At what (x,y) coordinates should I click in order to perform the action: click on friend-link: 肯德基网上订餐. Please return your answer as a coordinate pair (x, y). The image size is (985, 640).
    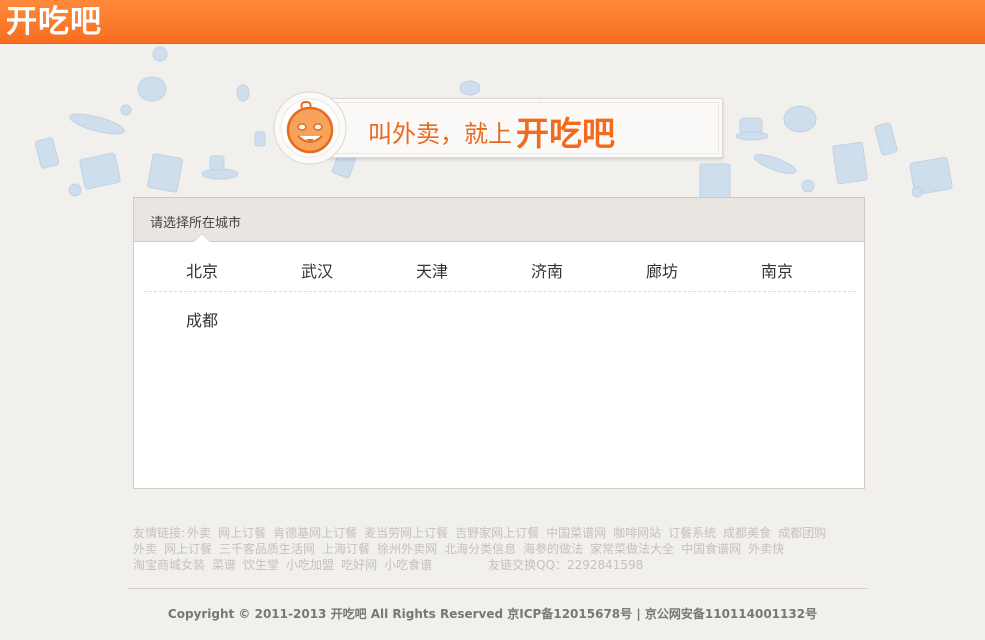
    Looking at the image, I should click on (315, 533).